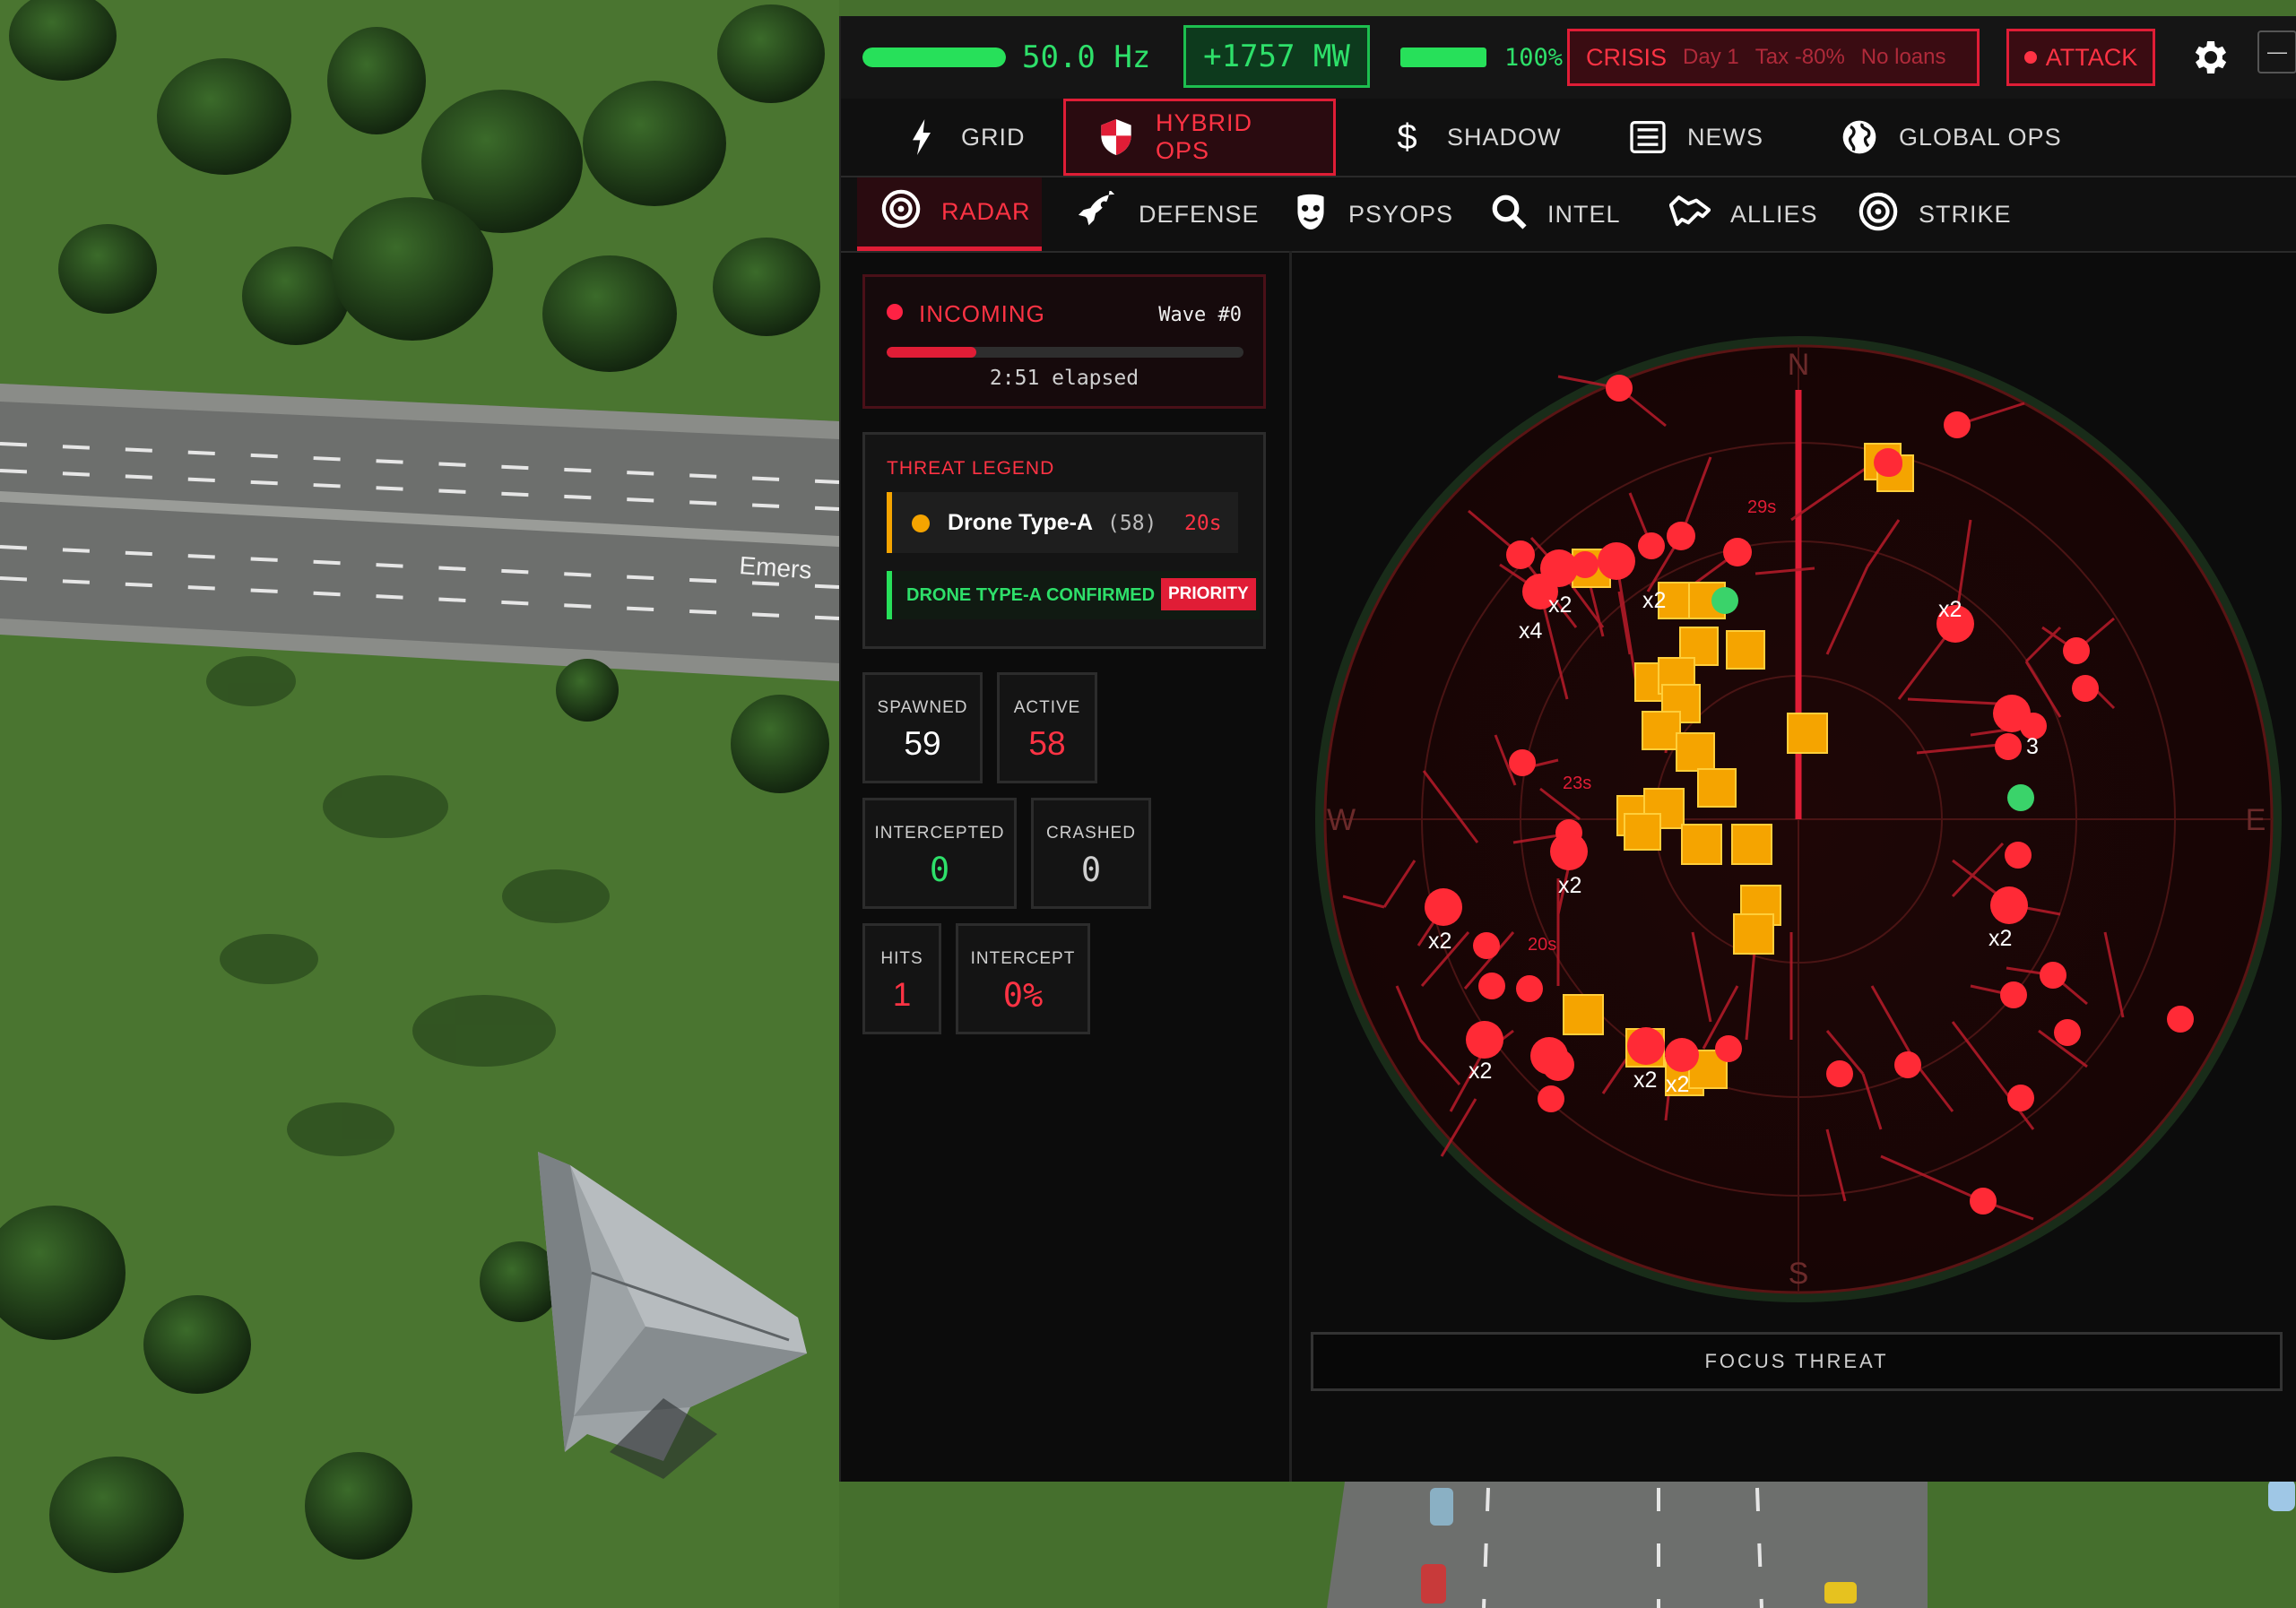  What do you see at coordinates (1199, 137) in the screenshot?
I see `tab-hybrid-ops: HYBRID OPS` at bounding box center [1199, 137].